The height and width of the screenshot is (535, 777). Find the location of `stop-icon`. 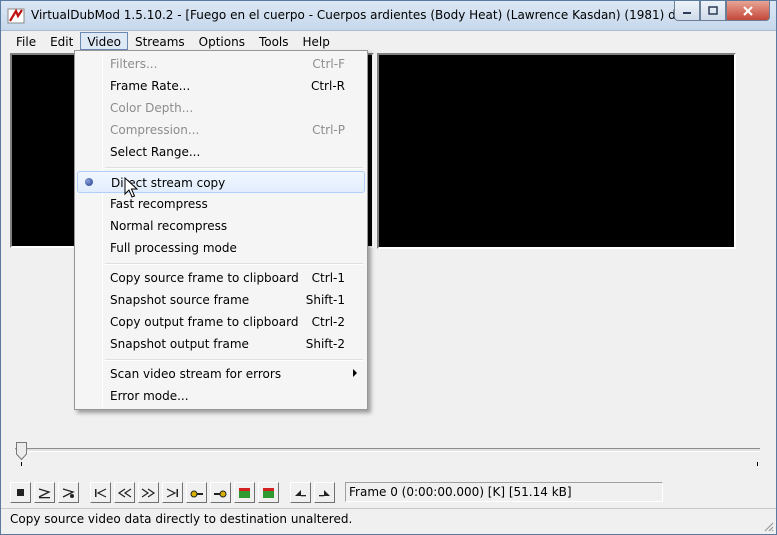

stop-icon is located at coordinates (20, 492).